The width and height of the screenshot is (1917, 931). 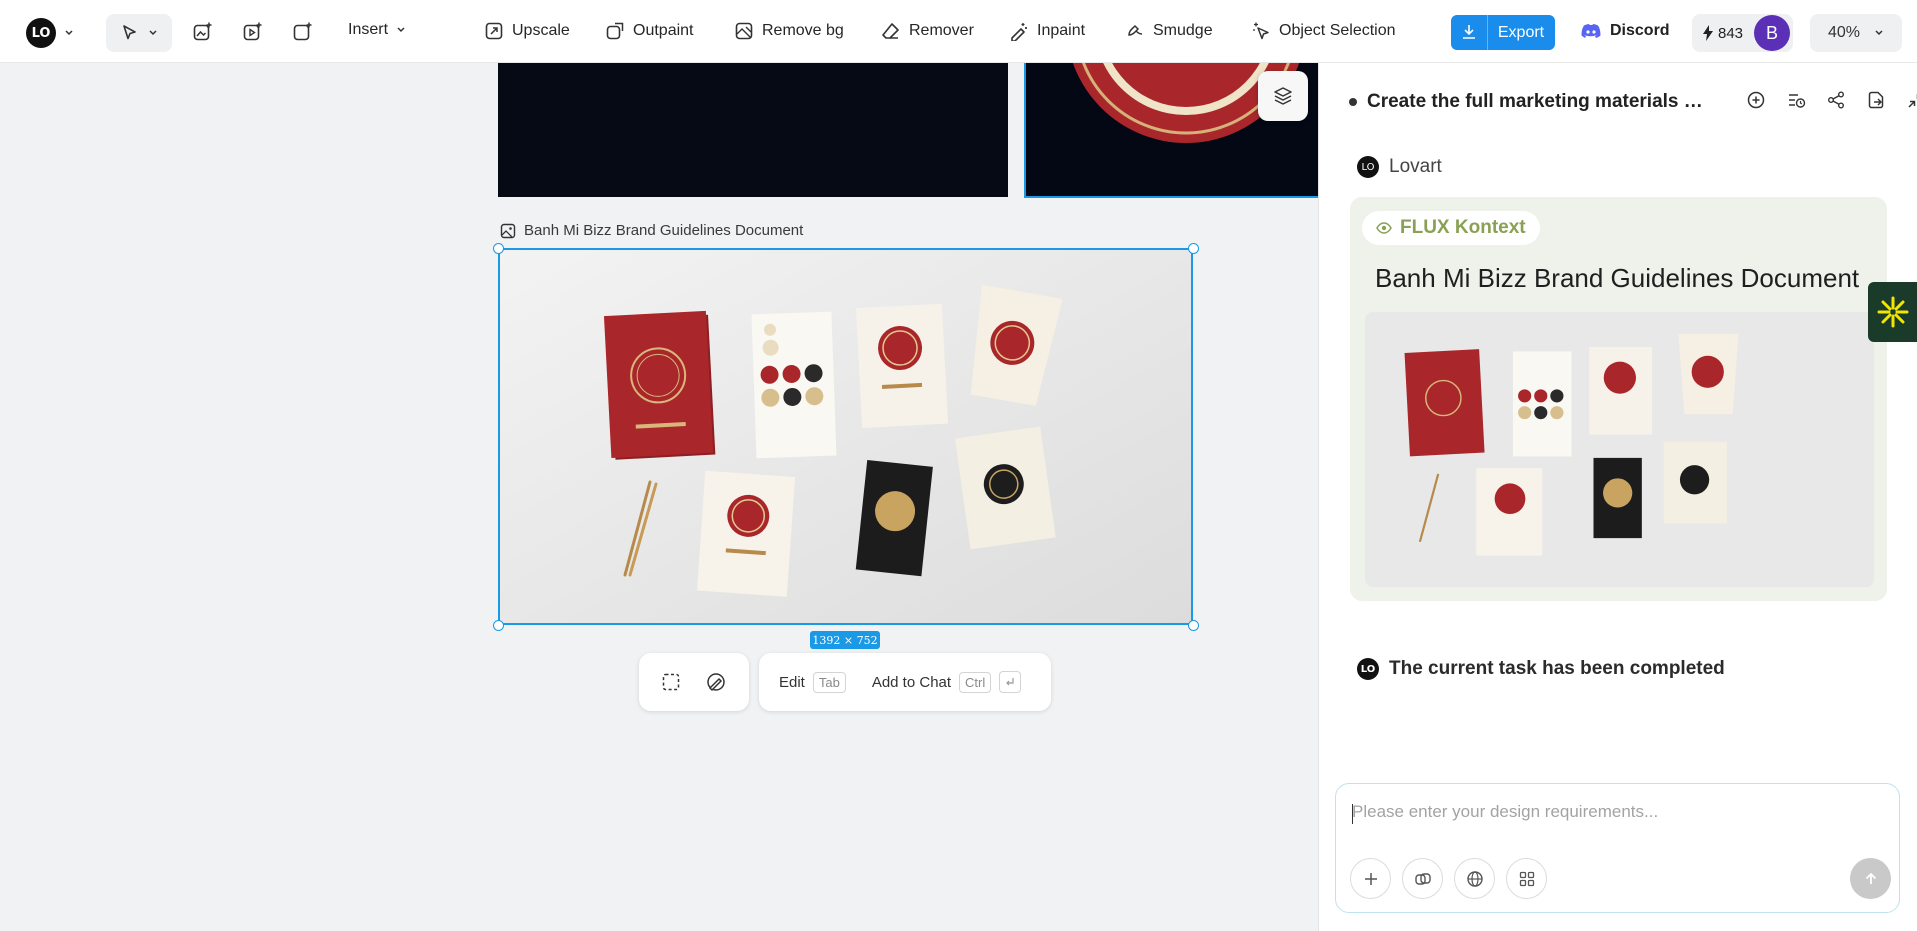 I want to click on plus-icon, so click(x=1370, y=878).